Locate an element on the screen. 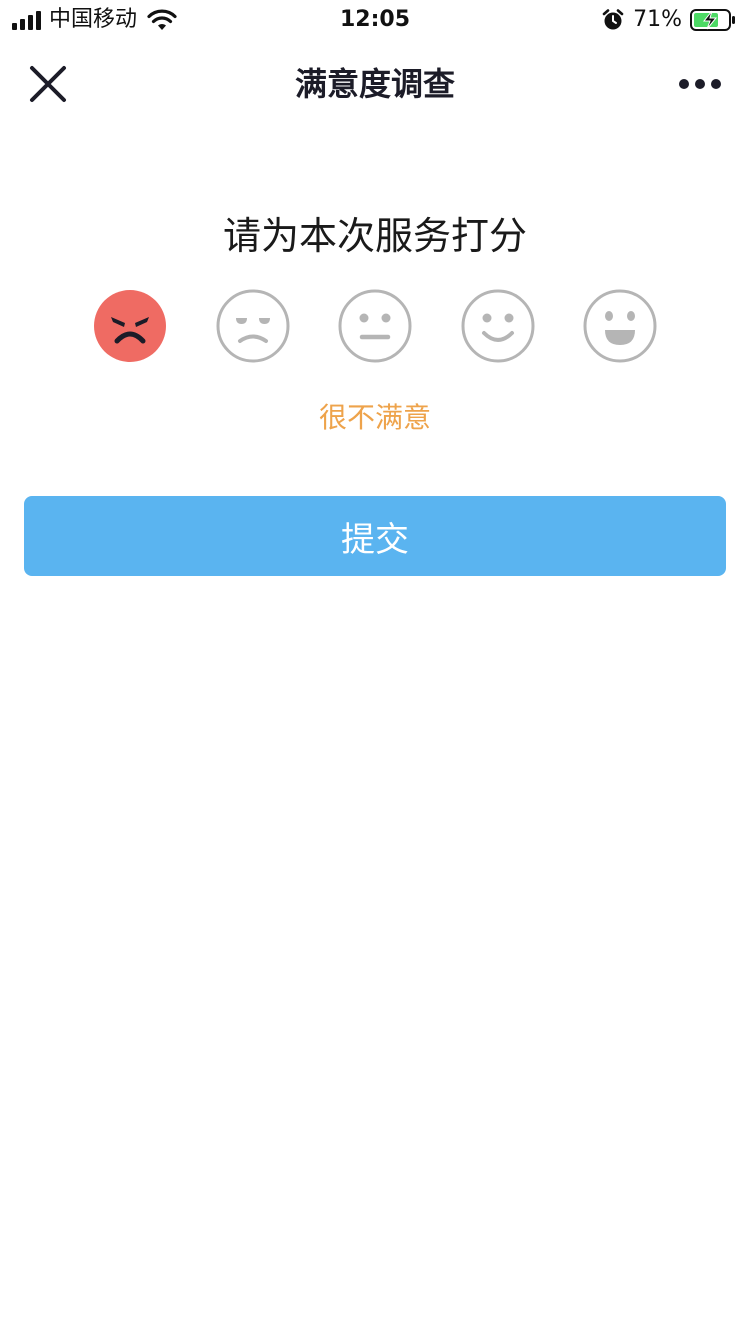 The height and width of the screenshot is (1334, 750). happy-face-icon is located at coordinates (620, 326).